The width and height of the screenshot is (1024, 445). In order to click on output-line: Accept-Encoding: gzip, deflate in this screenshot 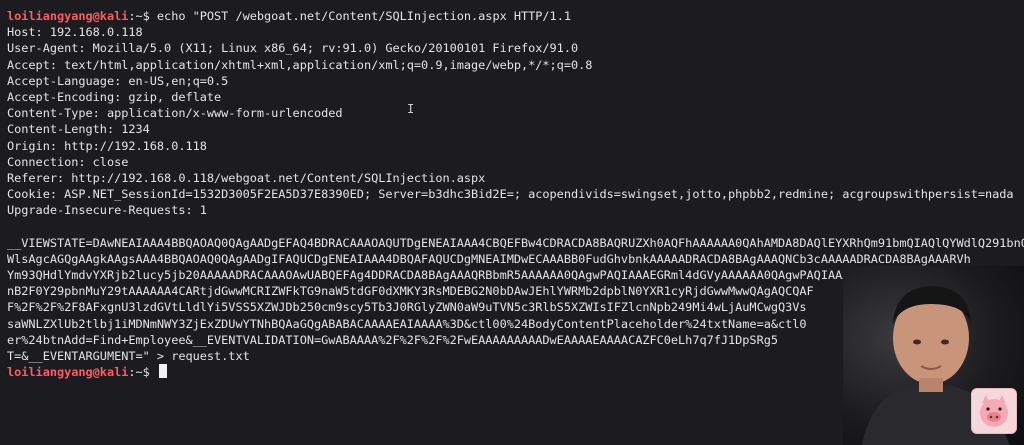, I will do `click(114, 96)`.